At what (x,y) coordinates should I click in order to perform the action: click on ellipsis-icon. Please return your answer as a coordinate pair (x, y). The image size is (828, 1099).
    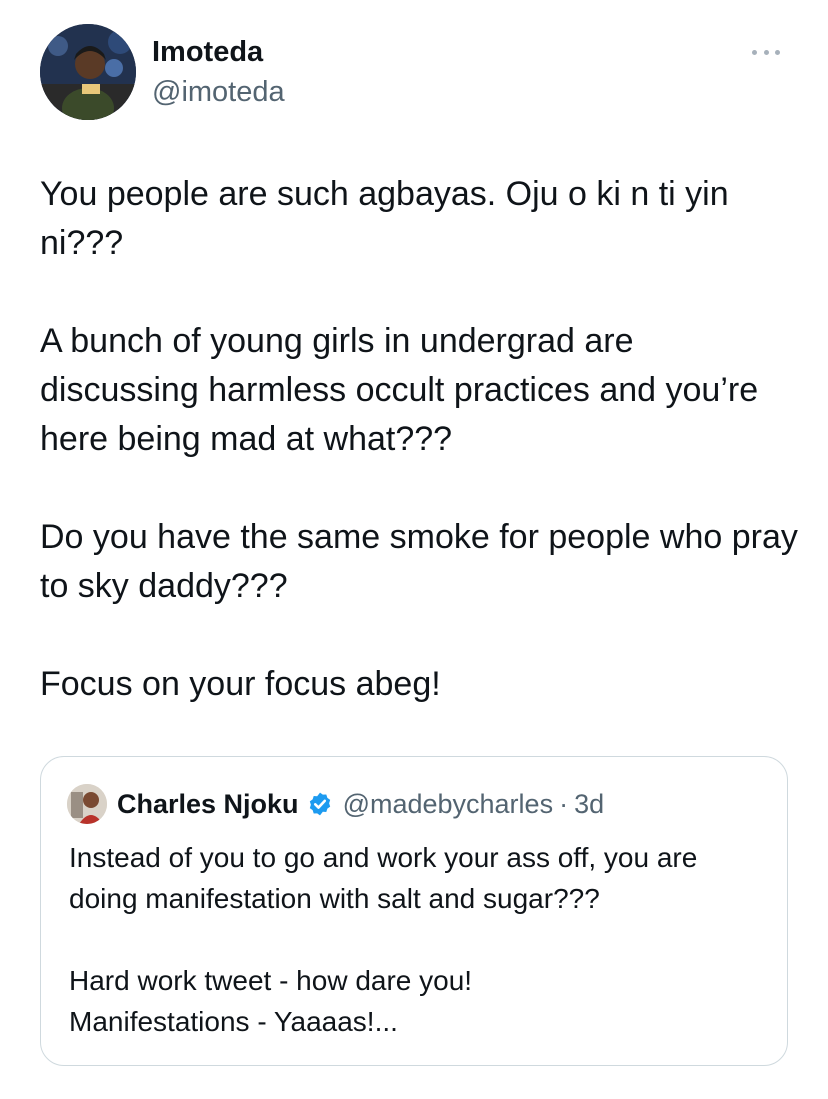
    Looking at the image, I should click on (754, 52).